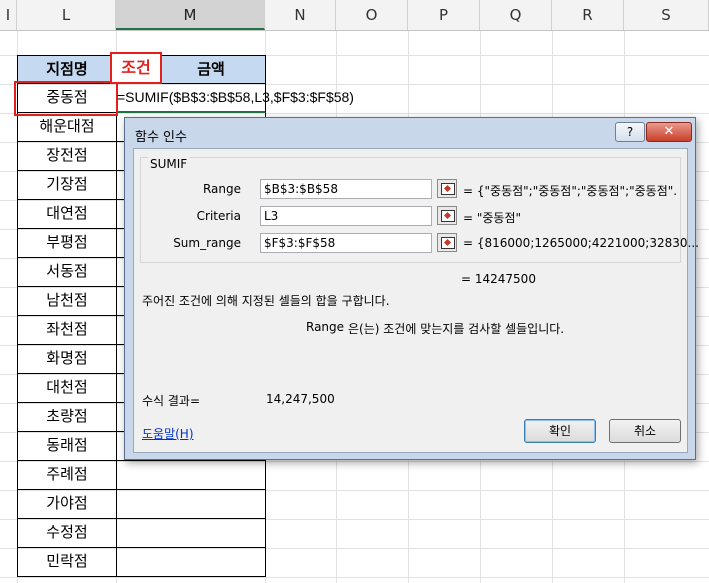 Image resolution: width=709 pixels, height=583 pixels. I want to click on function-description: 주어진 조건에 의해 지정된 셀들의 합을 구합니다., so click(266, 301).